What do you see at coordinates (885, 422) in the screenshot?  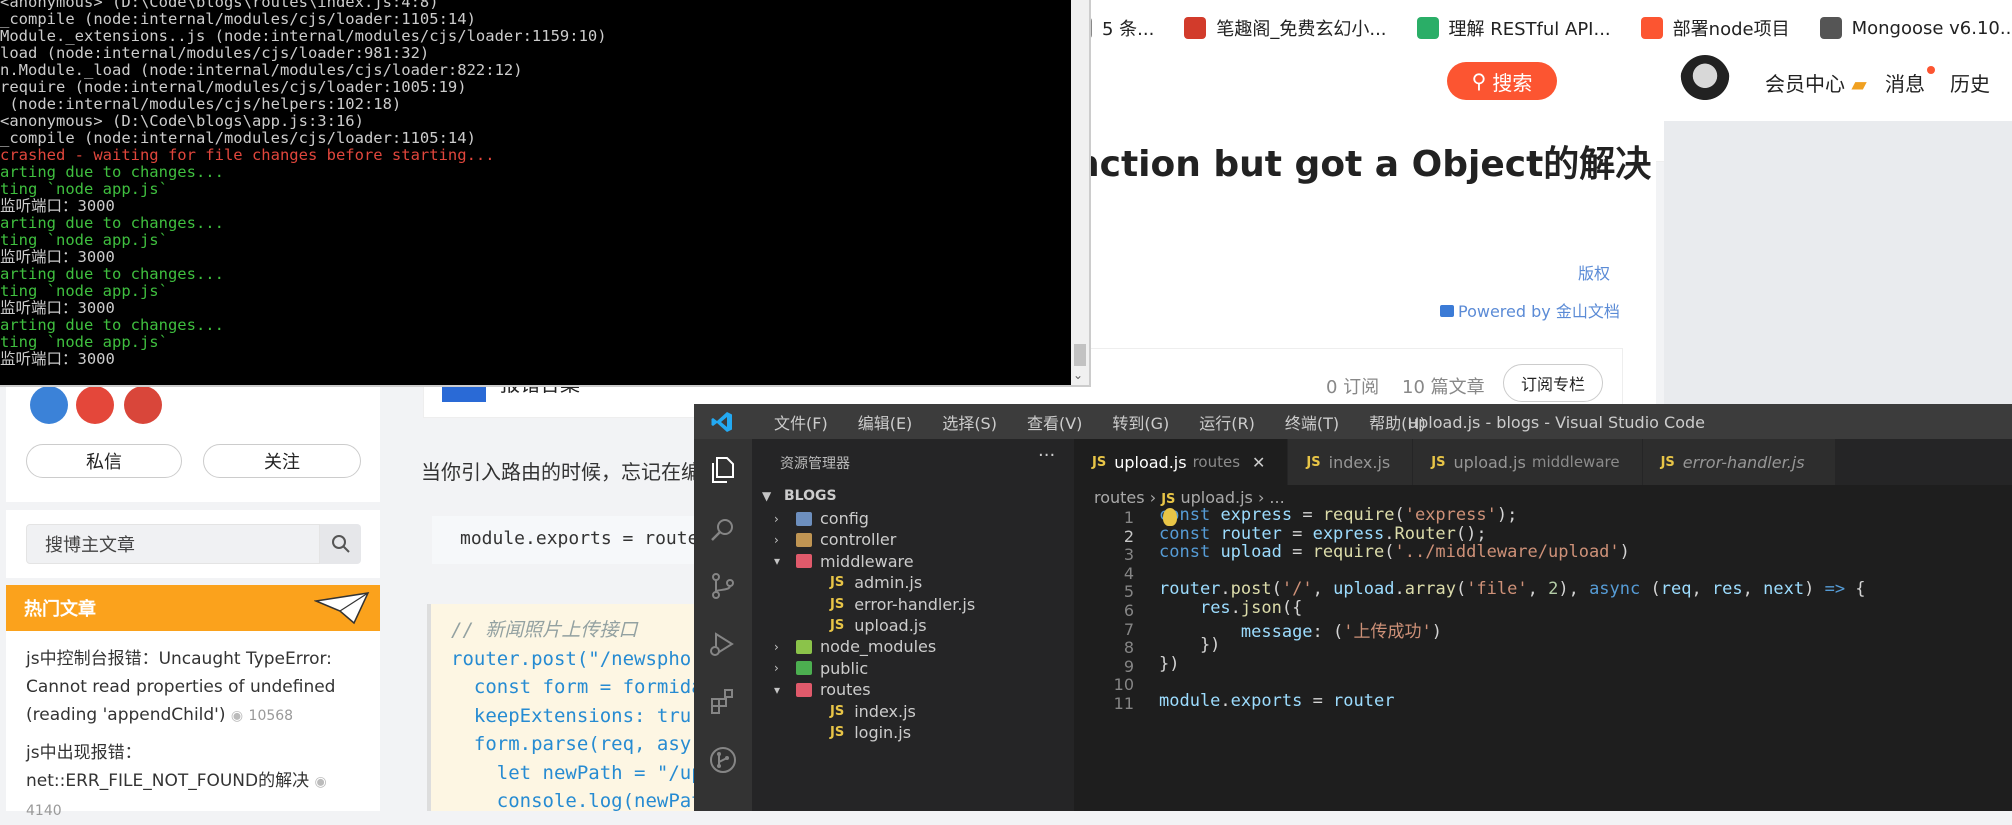 I see `menu-item: 编辑(E)` at bounding box center [885, 422].